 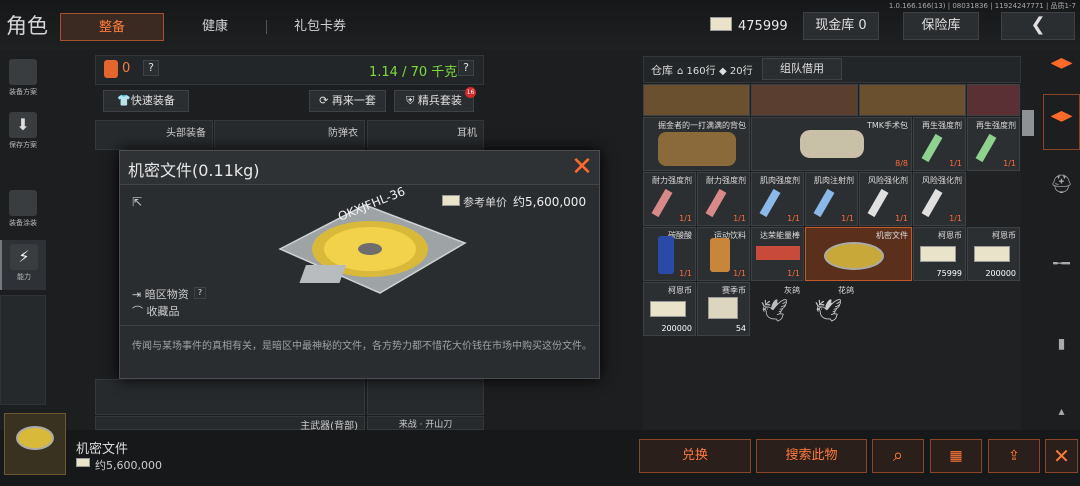 I want to click on slot-melee-label-bar: 来战 · 开山刀, so click(x=425, y=423).